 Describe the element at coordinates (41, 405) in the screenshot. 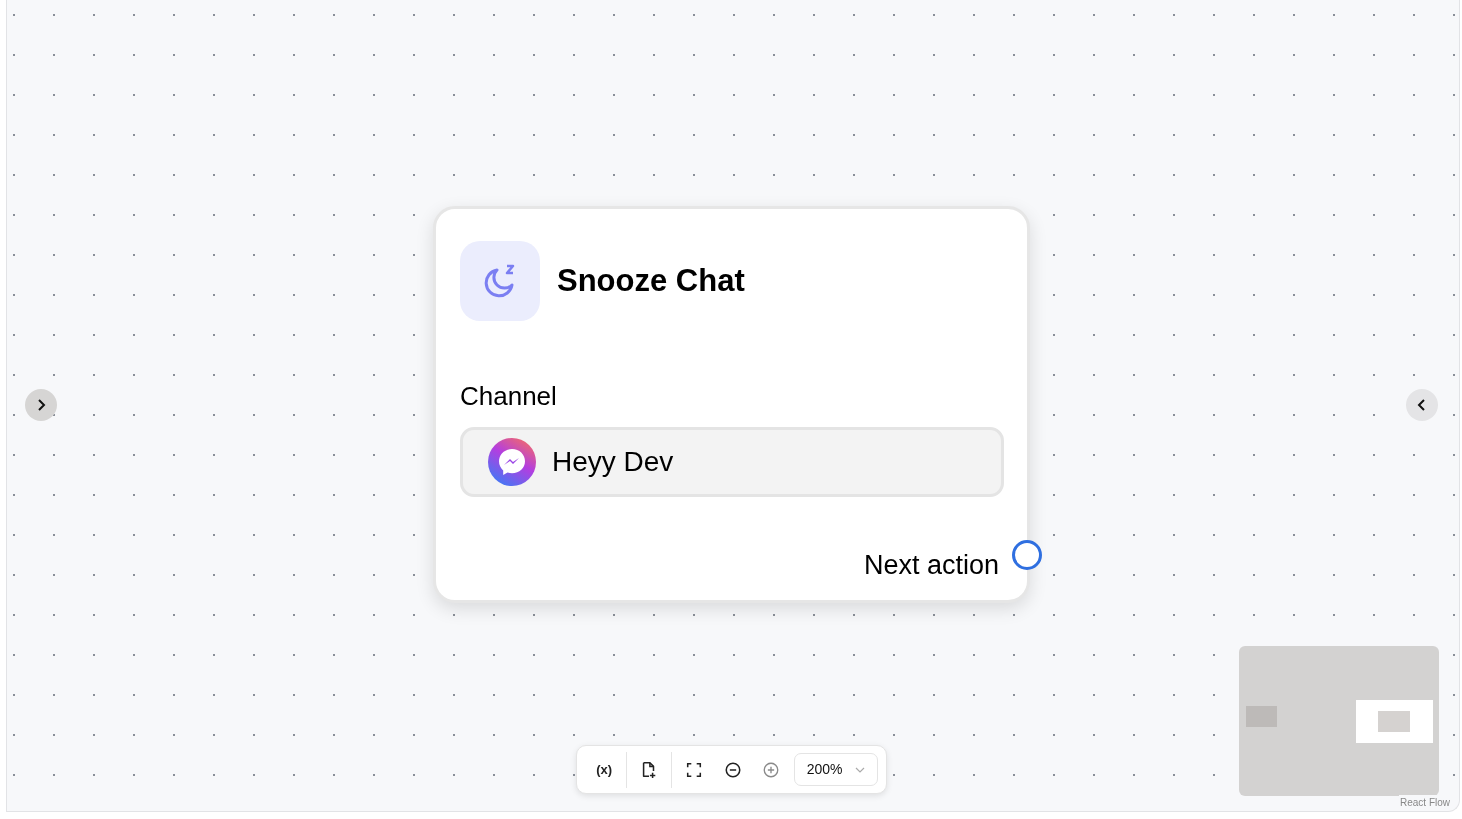

I see `expand-left-button` at that location.